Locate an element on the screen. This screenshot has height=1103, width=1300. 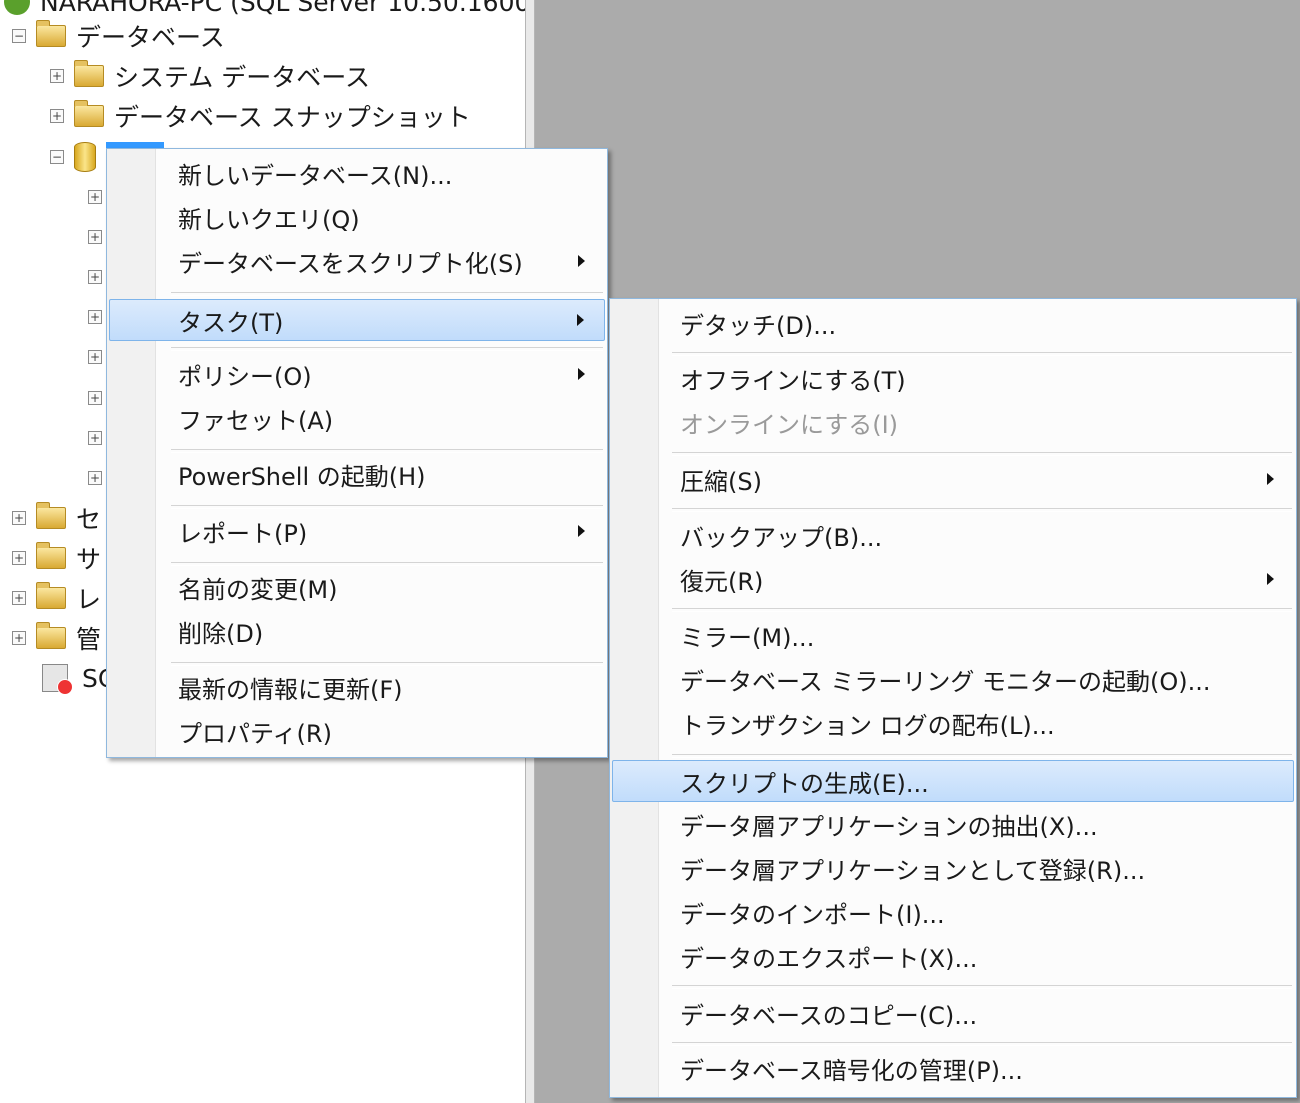
menu-item-new-query: 新しいクエリ(Q) is located at coordinates (357, 217).